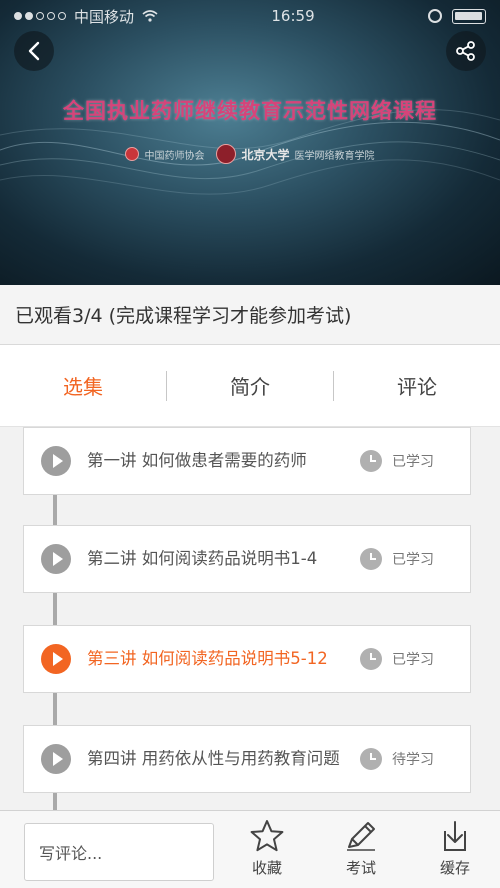  I want to click on background-waves, so click(250, 152).